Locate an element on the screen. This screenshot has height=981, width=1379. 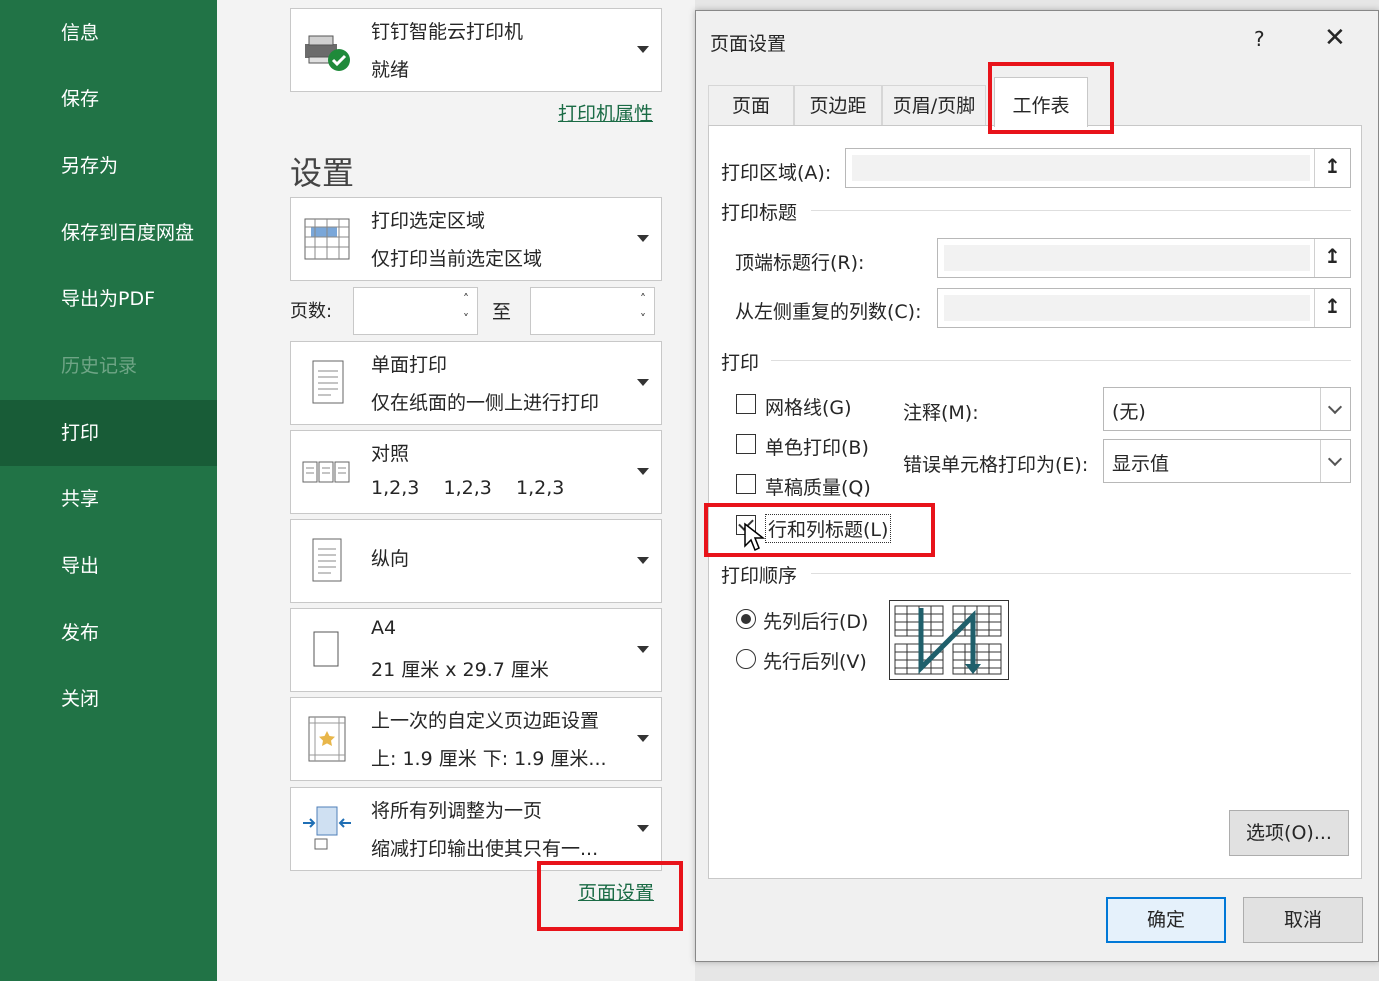
left-cols-input: ↥ is located at coordinates (1144, 308).